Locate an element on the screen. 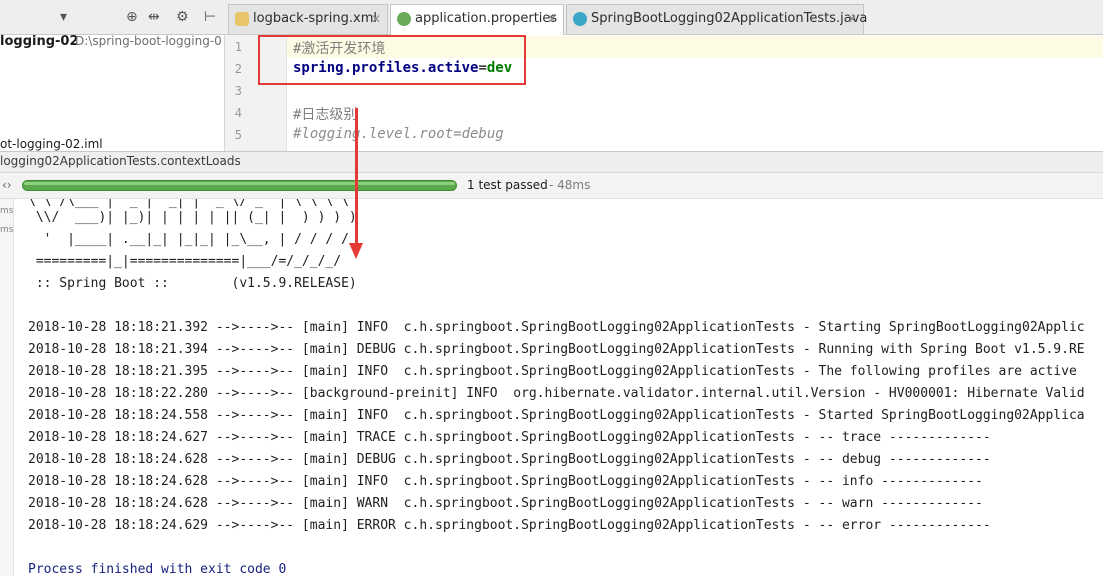  banner-line: \\/ ___)| |_)| | | | | || (_| | ) ) ) ) is located at coordinates (192, 217).